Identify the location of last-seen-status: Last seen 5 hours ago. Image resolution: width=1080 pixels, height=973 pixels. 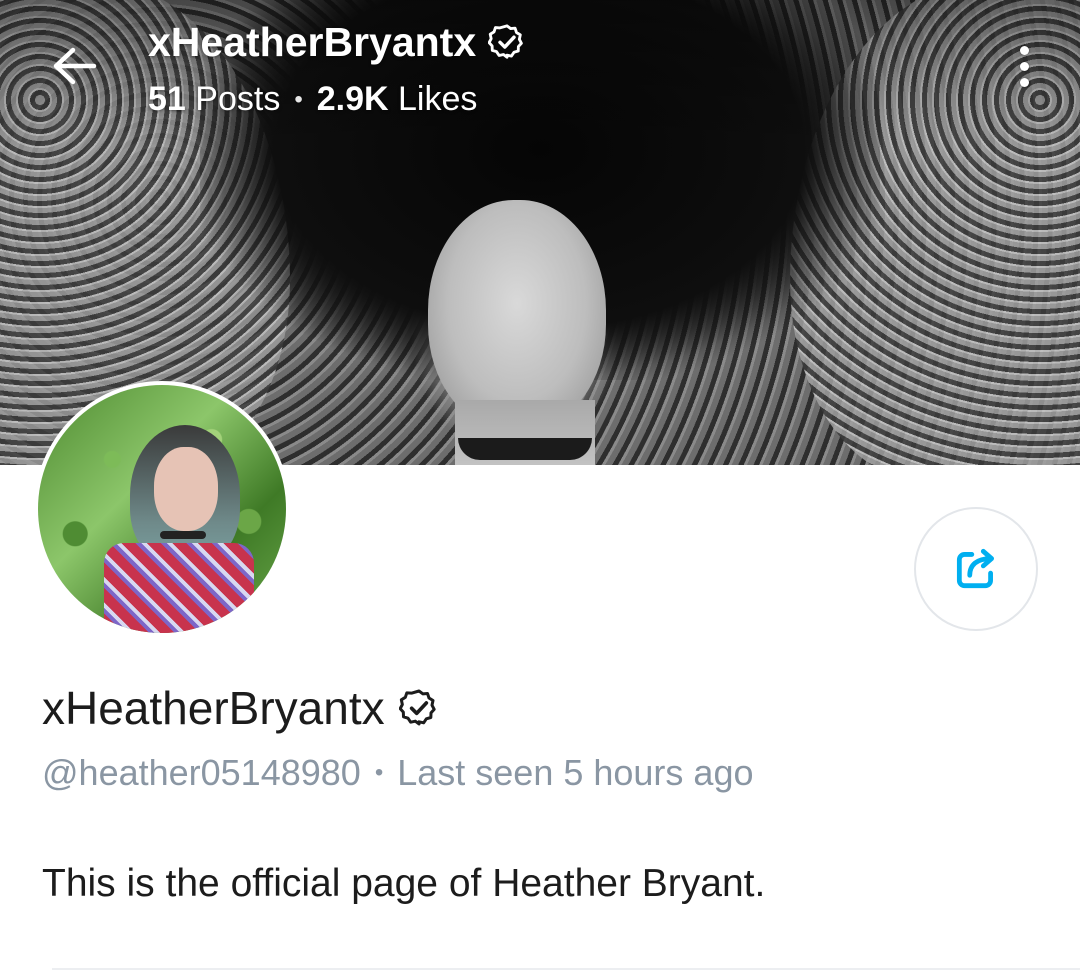
(575, 772).